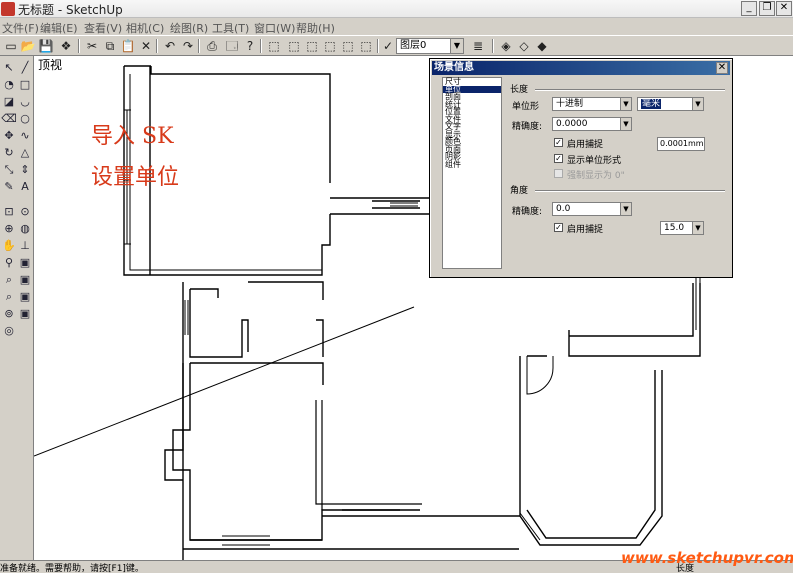 The width and height of the screenshot is (793, 573). Describe the element at coordinates (25, 187) in the screenshot. I see `text-icon: A` at that location.